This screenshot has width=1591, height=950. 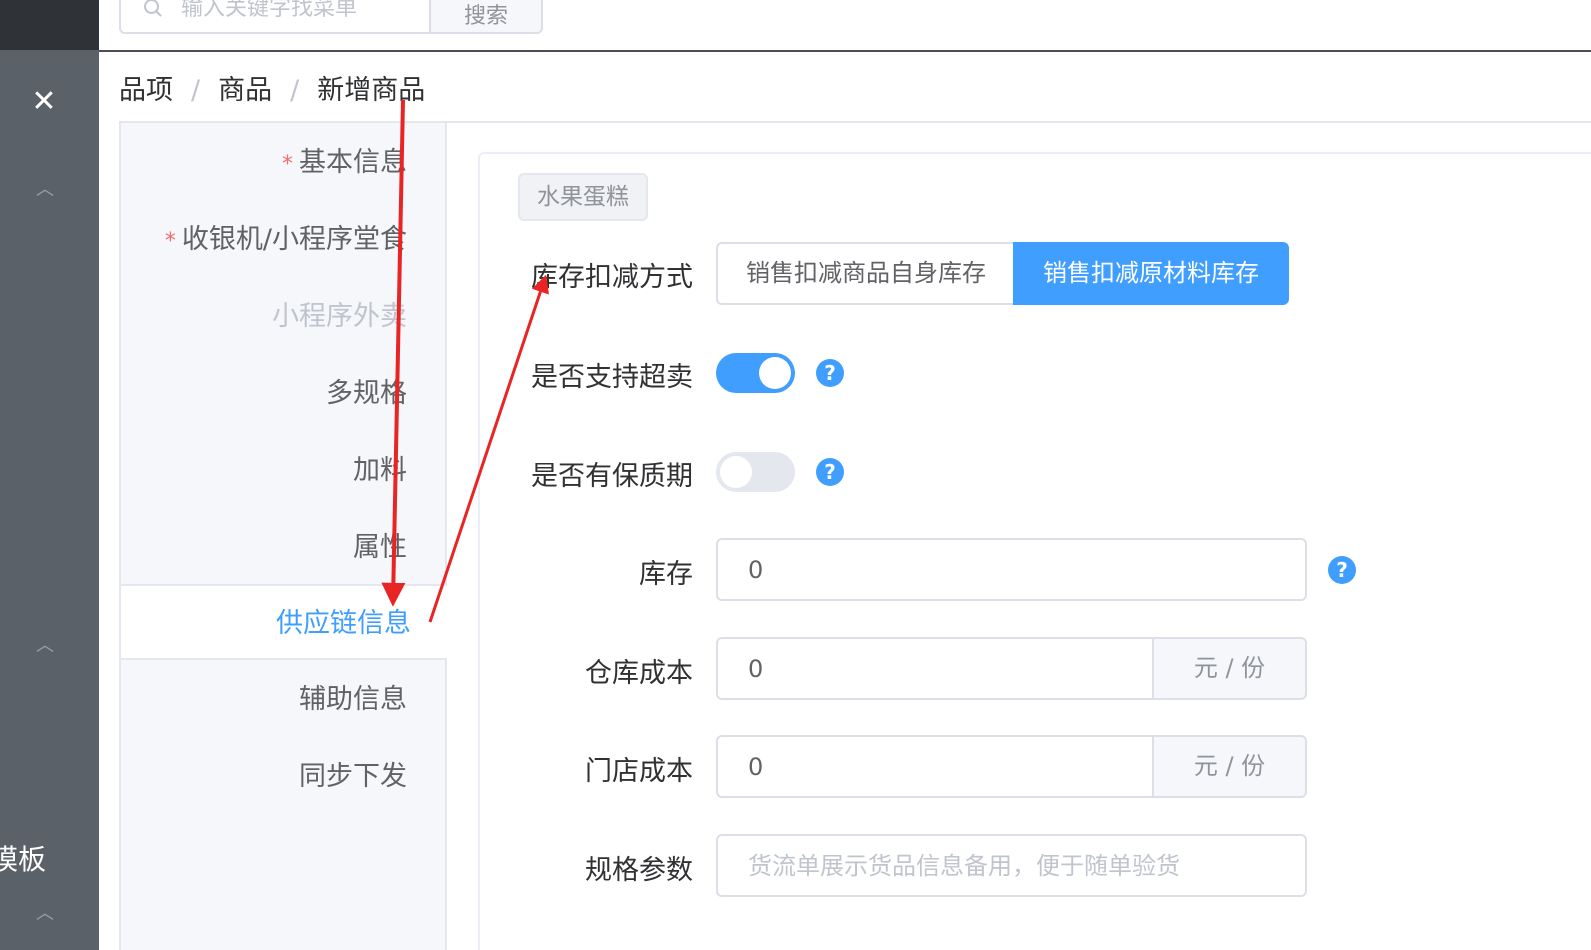 What do you see at coordinates (612, 377) in the screenshot?
I see `oversell-label: 是否支持超卖` at bounding box center [612, 377].